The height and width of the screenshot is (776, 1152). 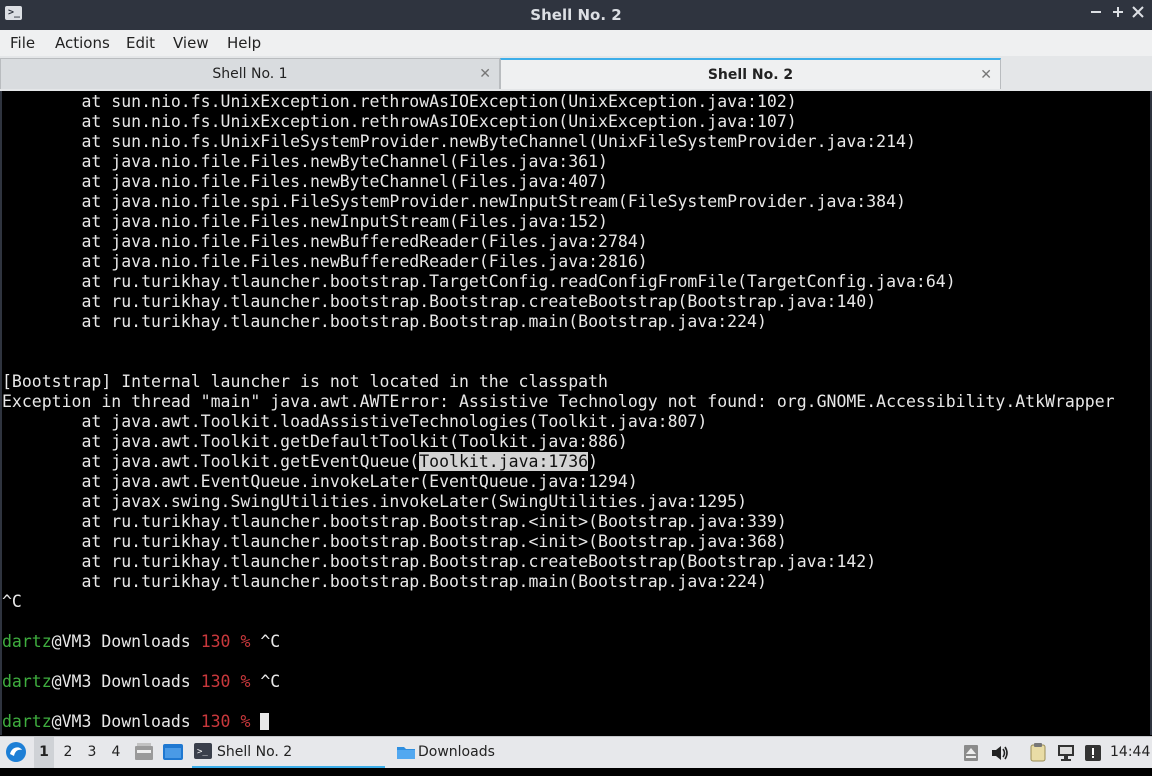 What do you see at coordinates (1096, 15) in the screenshot?
I see `minimize-button` at bounding box center [1096, 15].